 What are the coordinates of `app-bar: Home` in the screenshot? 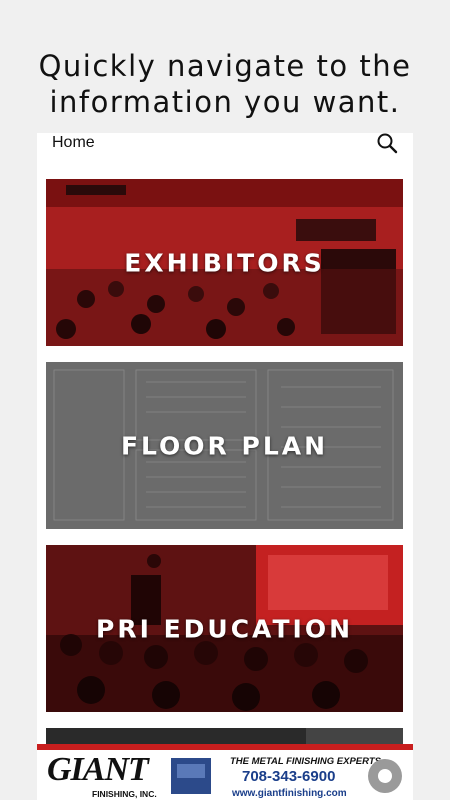 It's located at (225, 153).